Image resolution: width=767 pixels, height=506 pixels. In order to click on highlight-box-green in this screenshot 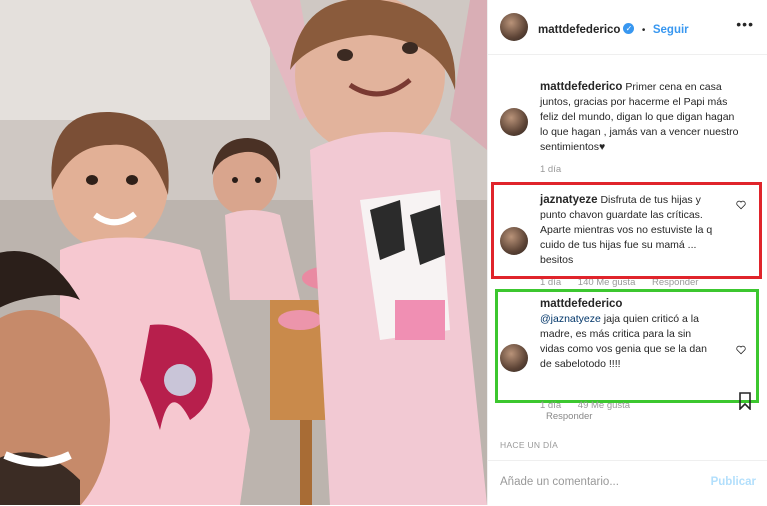, I will do `click(627, 346)`.